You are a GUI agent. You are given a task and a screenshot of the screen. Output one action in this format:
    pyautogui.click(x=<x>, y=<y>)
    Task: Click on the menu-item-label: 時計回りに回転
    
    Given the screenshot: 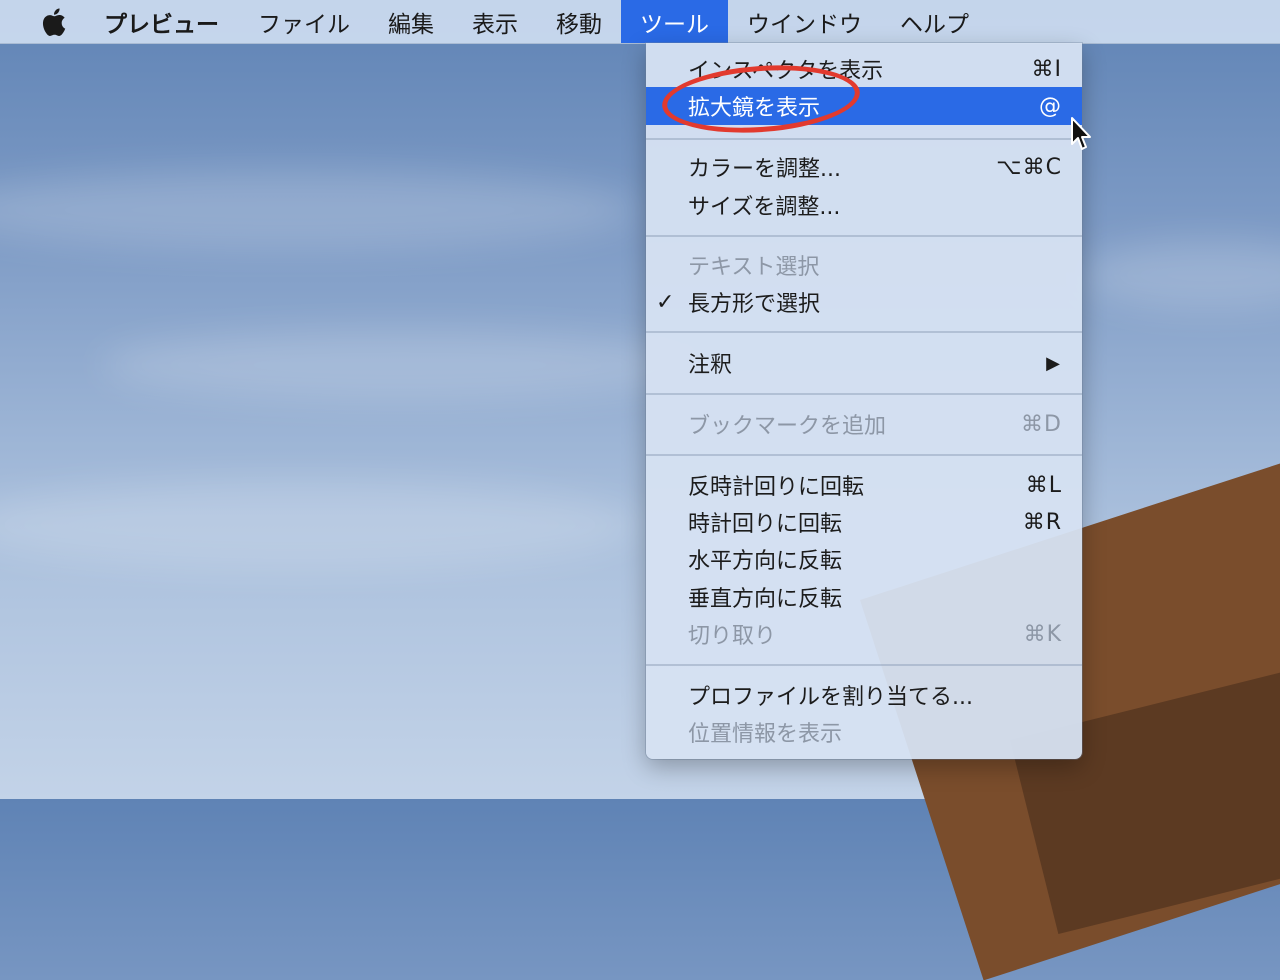 What is the action you would take?
    pyautogui.click(x=765, y=524)
    